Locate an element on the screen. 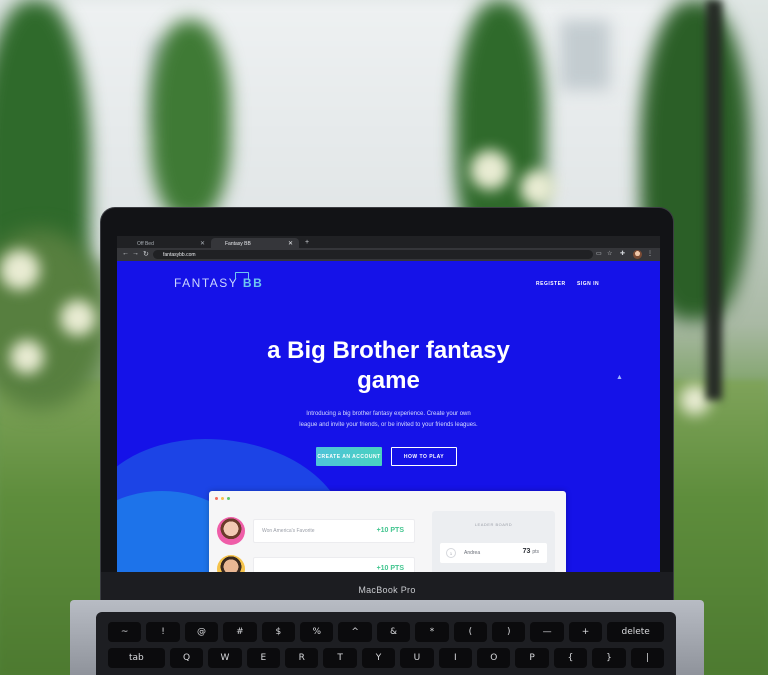 Image resolution: width=768 pixels, height=675 pixels. how-to-play-button: HOW TO PLAY is located at coordinates (424, 456).